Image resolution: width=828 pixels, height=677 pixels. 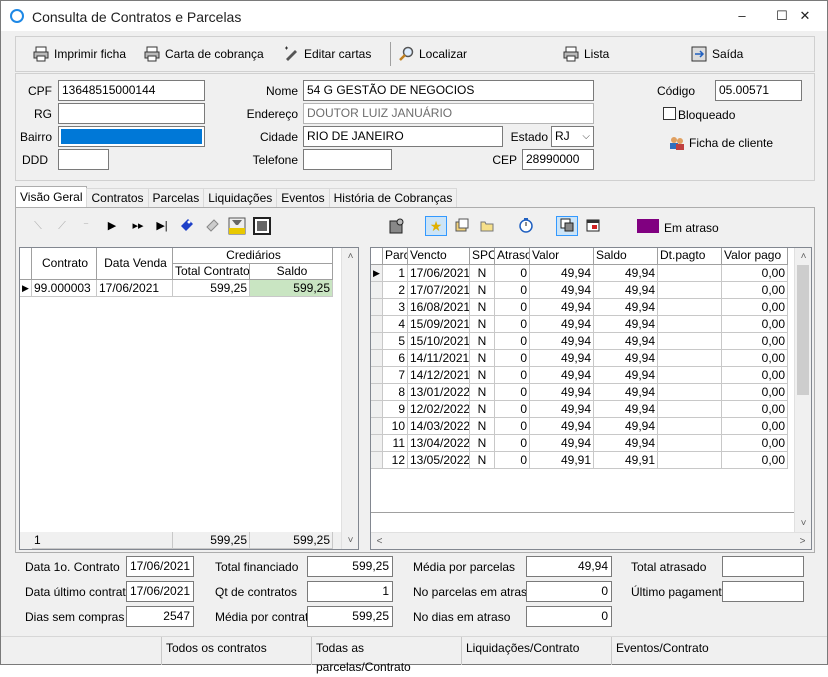 What do you see at coordinates (721, 143) in the screenshot?
I see `client-card-button: Ficha de cliente` at bounding box center [721, 143].